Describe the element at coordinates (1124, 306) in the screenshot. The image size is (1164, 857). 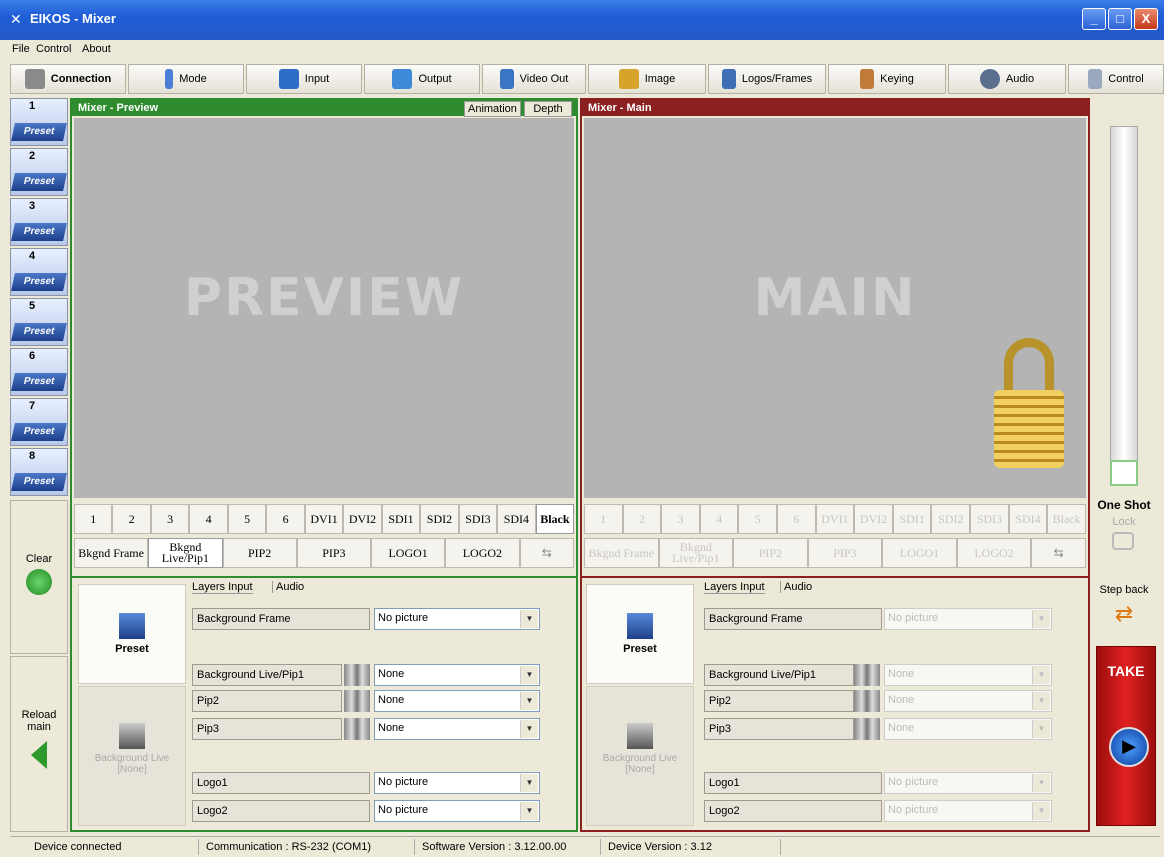
I see `transition-bar` at that location.